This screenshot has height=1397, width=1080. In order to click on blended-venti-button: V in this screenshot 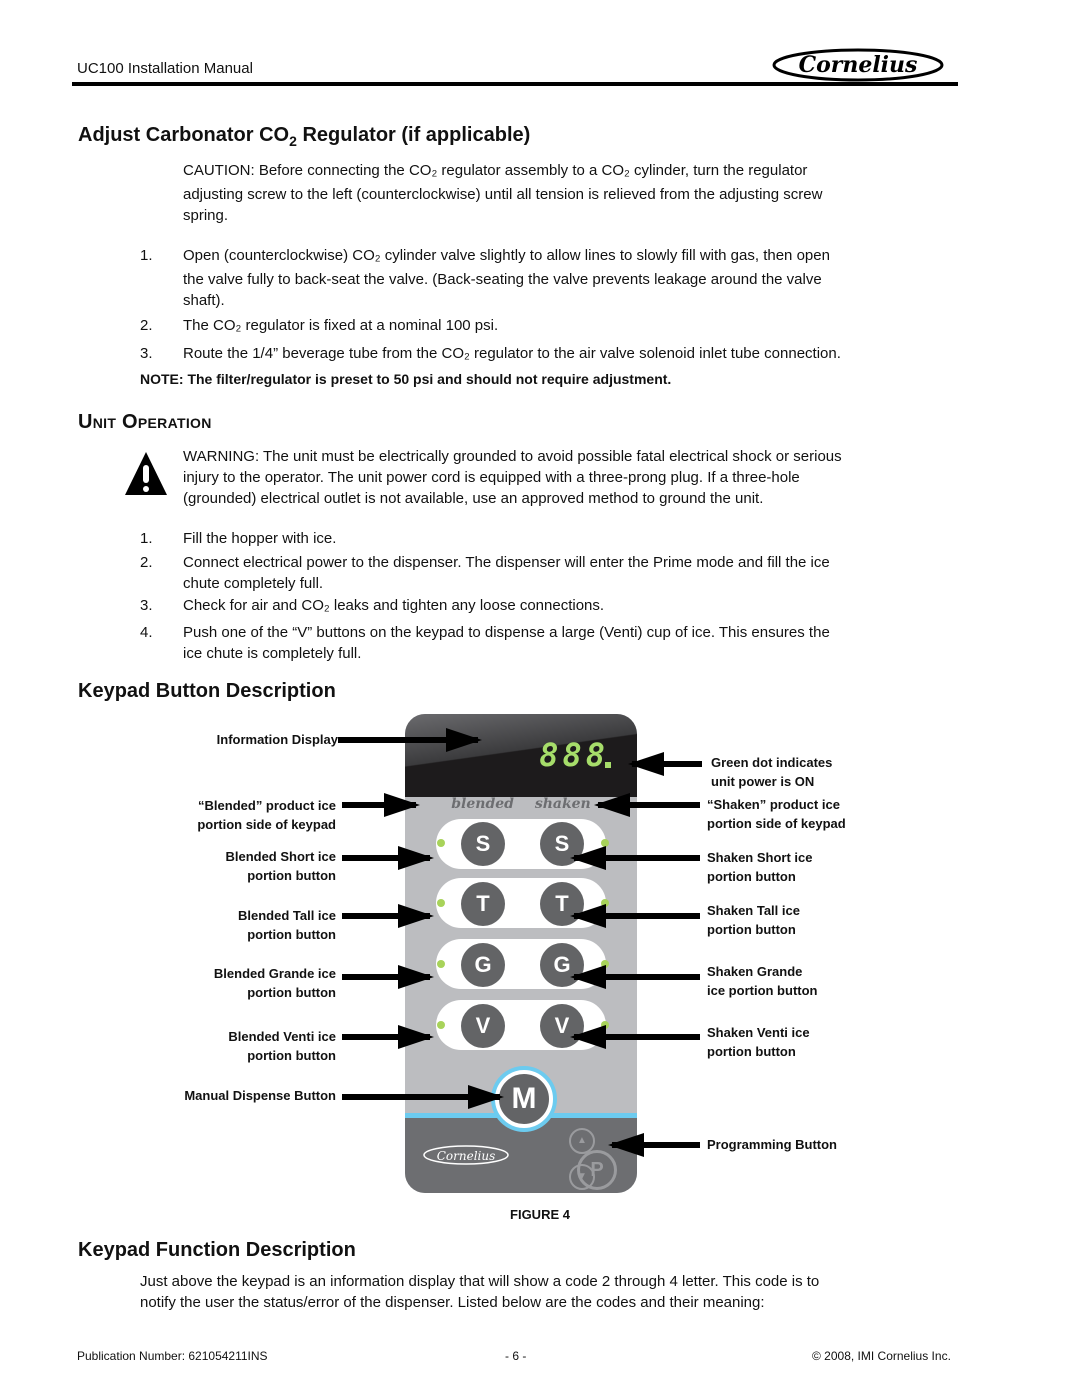, I will do `click(483, 1026)`.